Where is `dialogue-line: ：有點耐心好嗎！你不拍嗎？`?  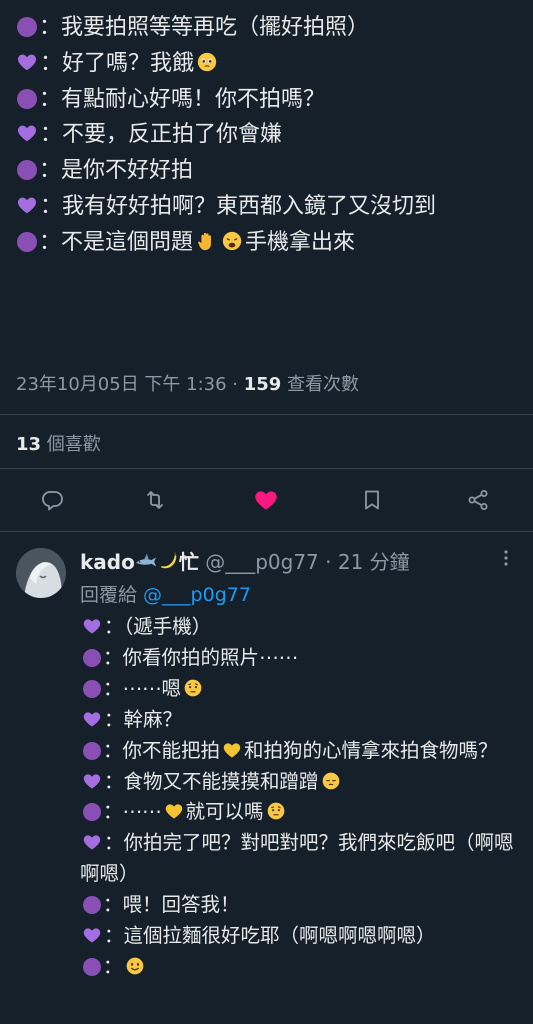 dialogue-line: ：有點耐心好嗎！你不拍嗎？ is located at coordinates (269, 100).